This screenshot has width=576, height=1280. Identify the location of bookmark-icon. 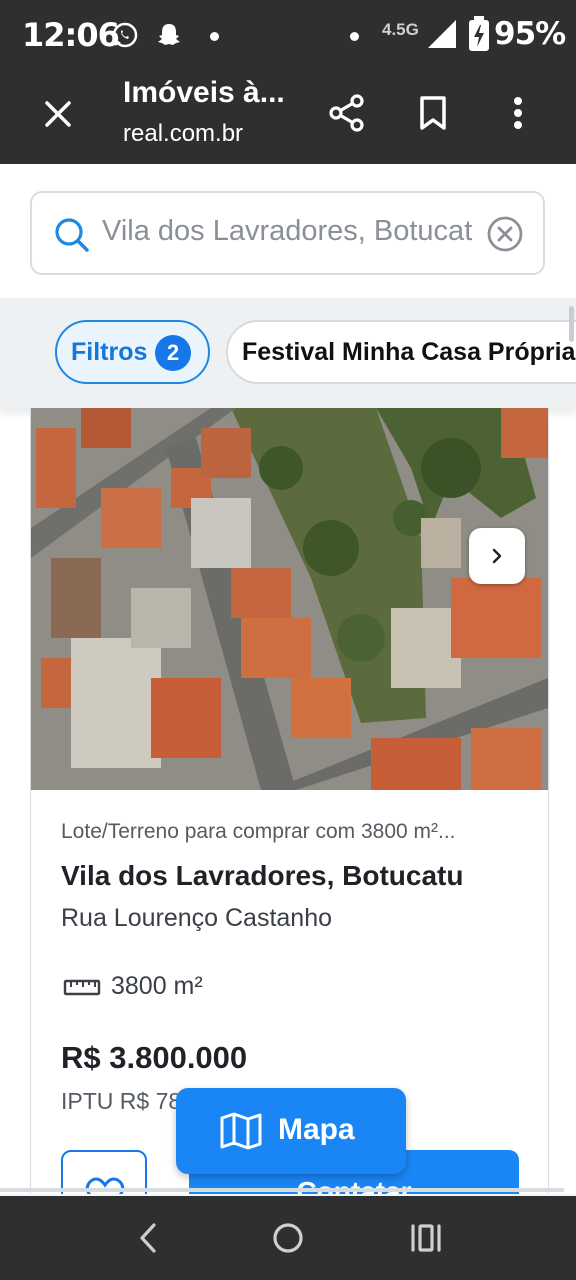
(433, 113).